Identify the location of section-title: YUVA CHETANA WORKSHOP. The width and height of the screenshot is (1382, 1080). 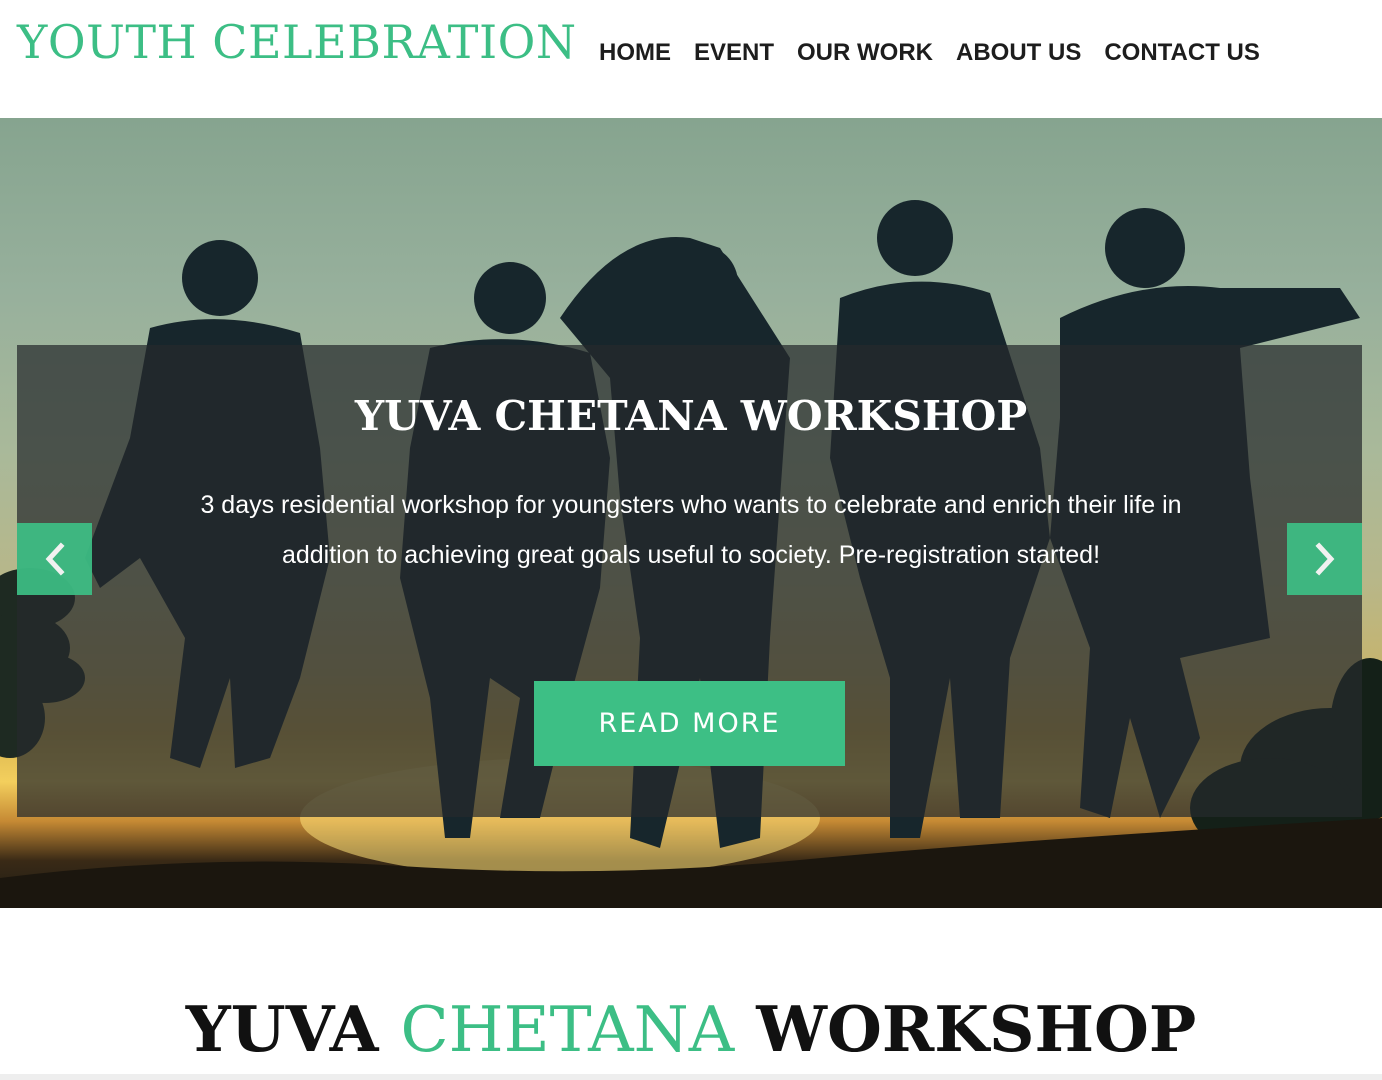
(691, 1029).